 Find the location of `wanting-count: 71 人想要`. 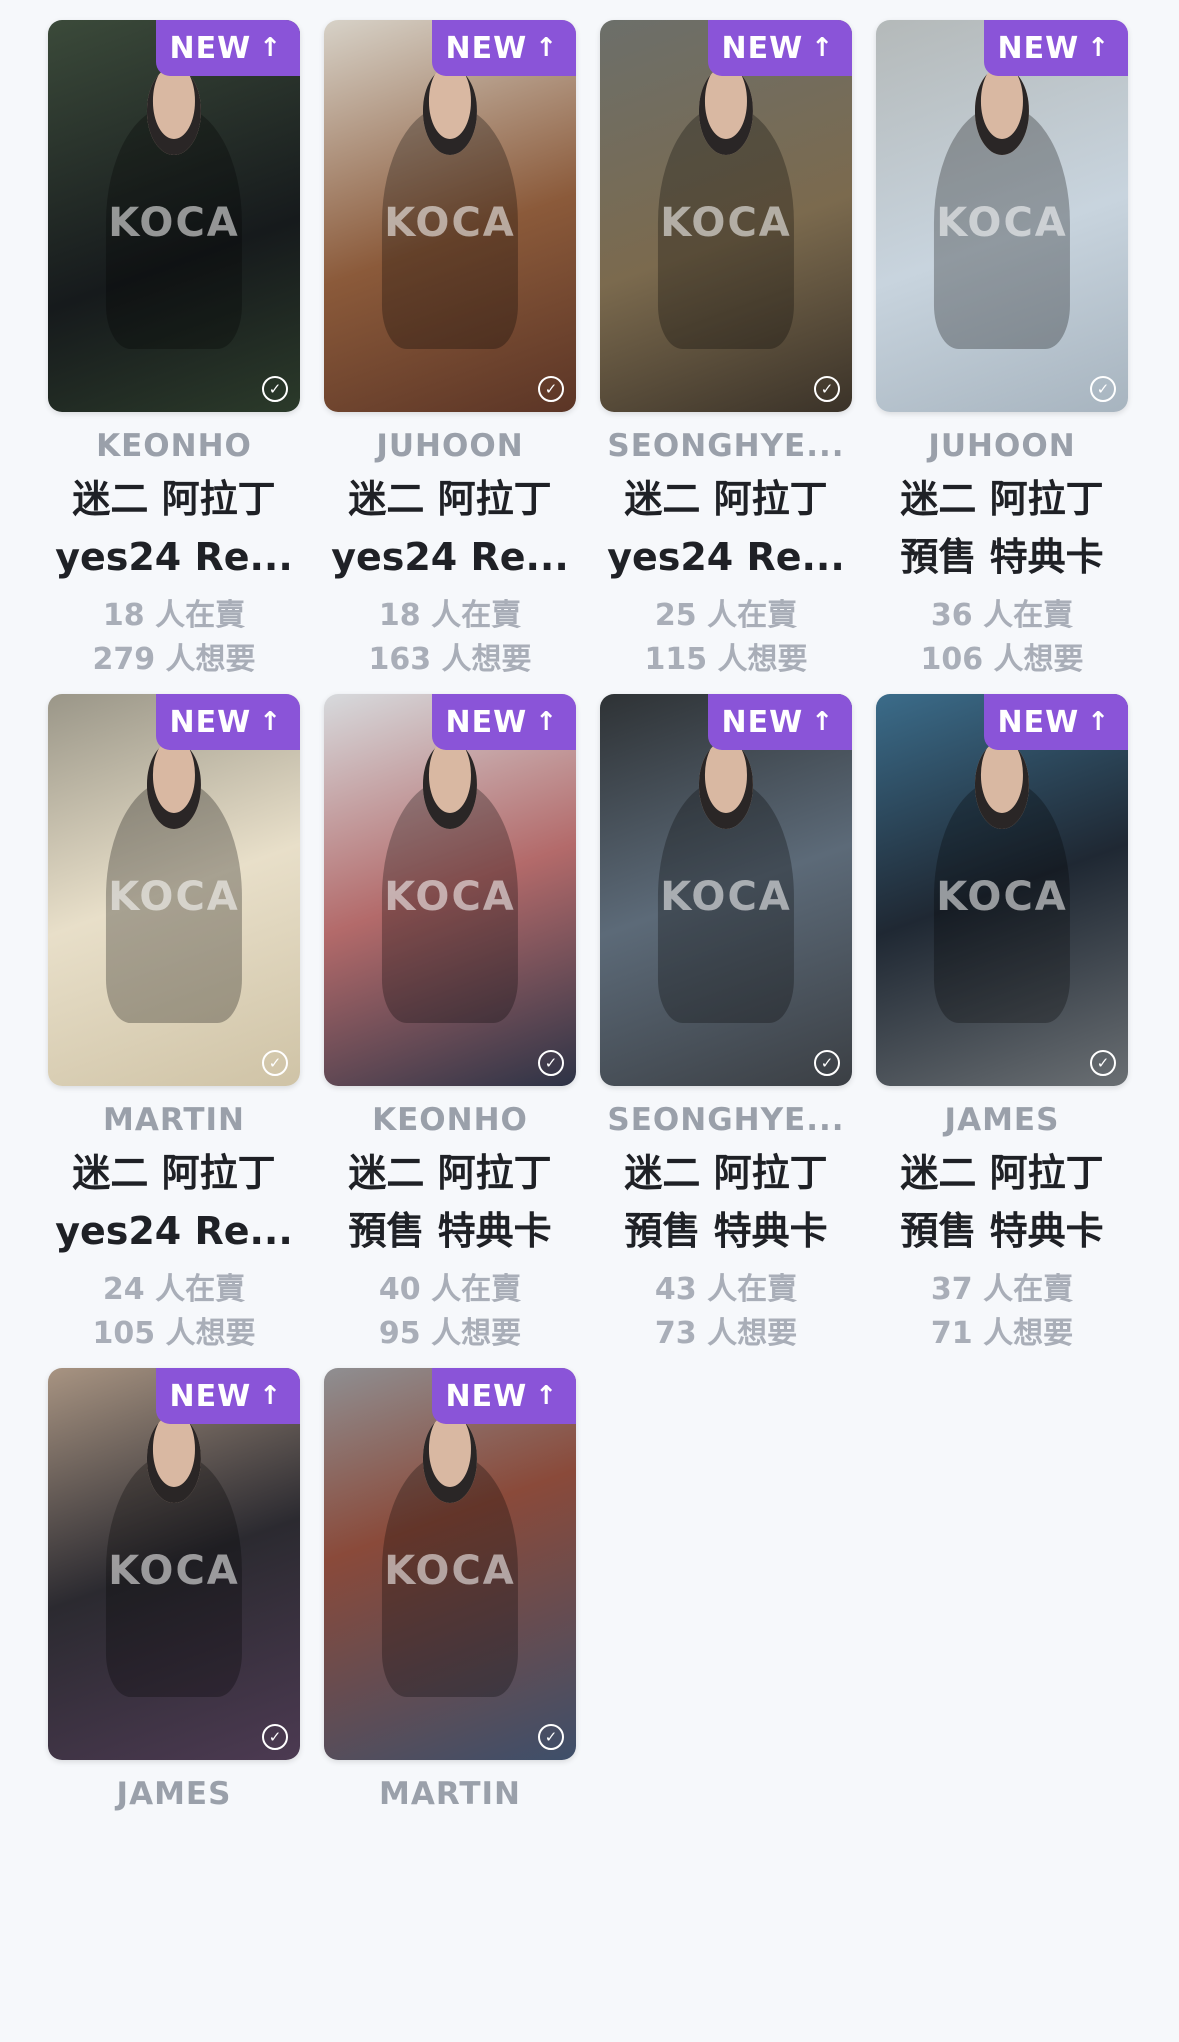

wanting-count: 71 人想要 is located at coordinates (1002, 1333).